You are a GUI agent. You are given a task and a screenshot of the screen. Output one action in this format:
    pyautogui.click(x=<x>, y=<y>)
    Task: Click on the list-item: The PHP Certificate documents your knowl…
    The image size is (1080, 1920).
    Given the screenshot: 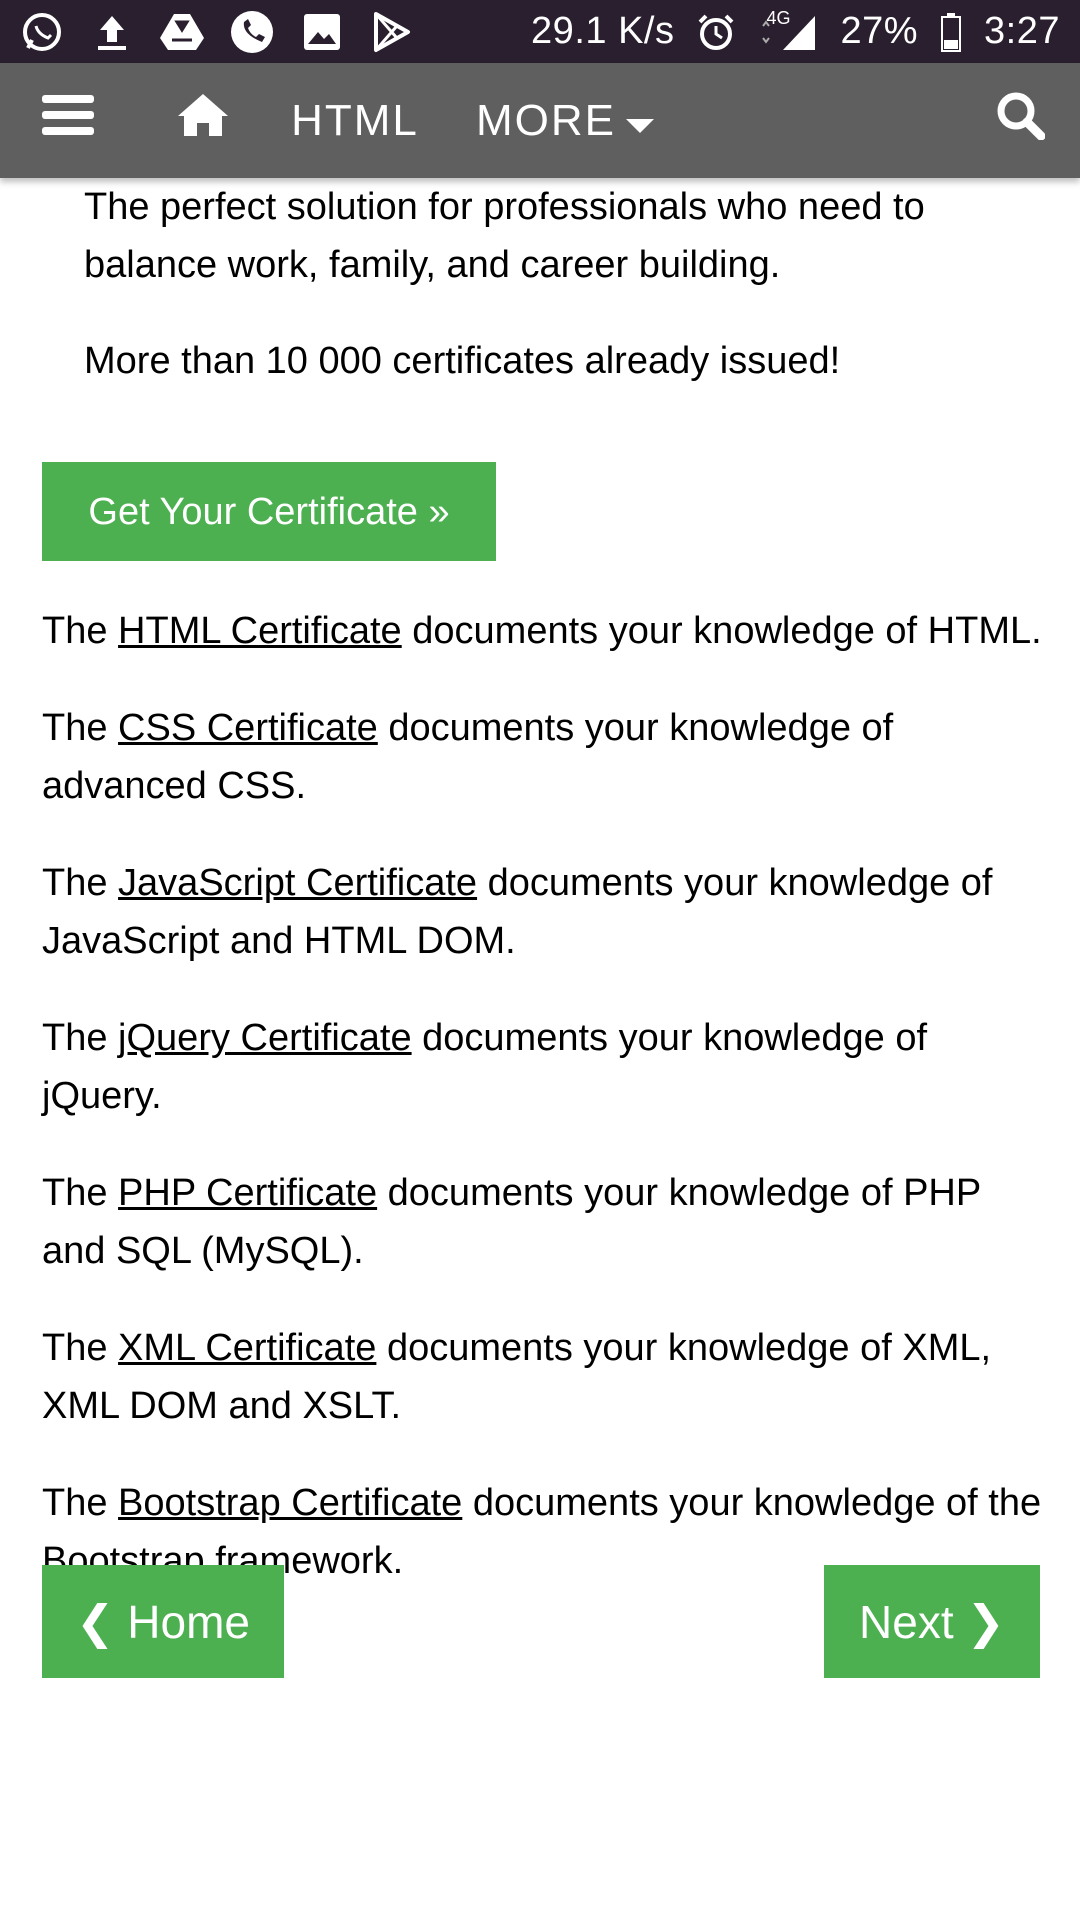 What is the action you would take?
    pyautogui.click(x=511, y=1222)
    